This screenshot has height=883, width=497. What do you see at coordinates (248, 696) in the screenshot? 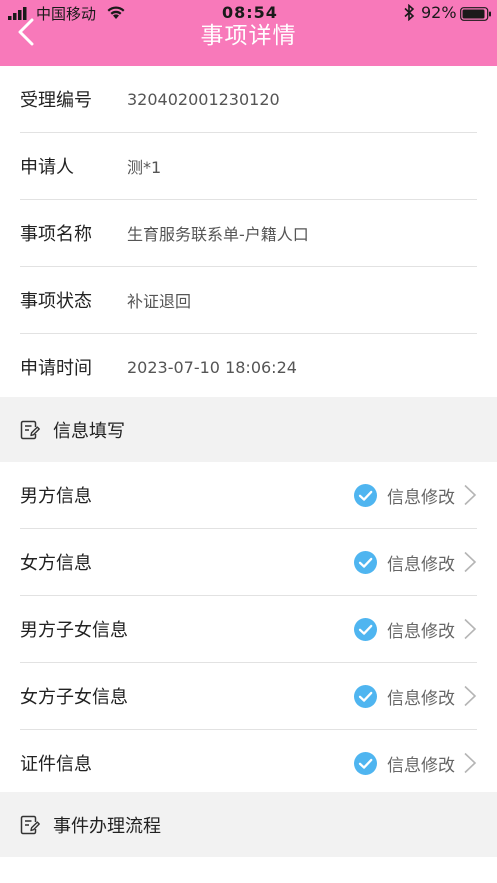
I see `fill-item-female-children-info: 女方子女信息 信息修改` at bounding box center [248, 696].